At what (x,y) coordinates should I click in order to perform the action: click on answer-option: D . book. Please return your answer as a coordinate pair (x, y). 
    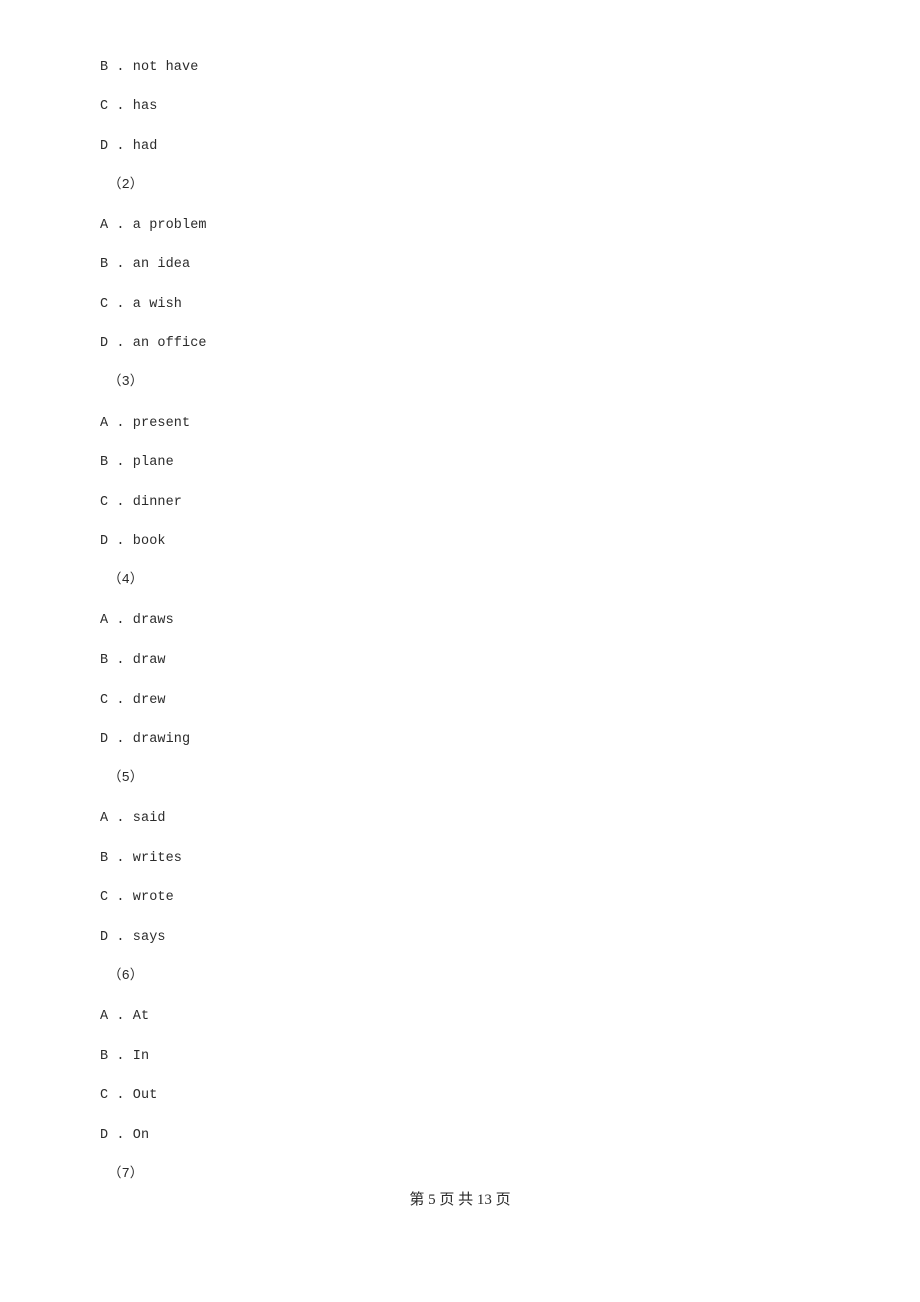
    Looking at the image, I should click on (133, 541).